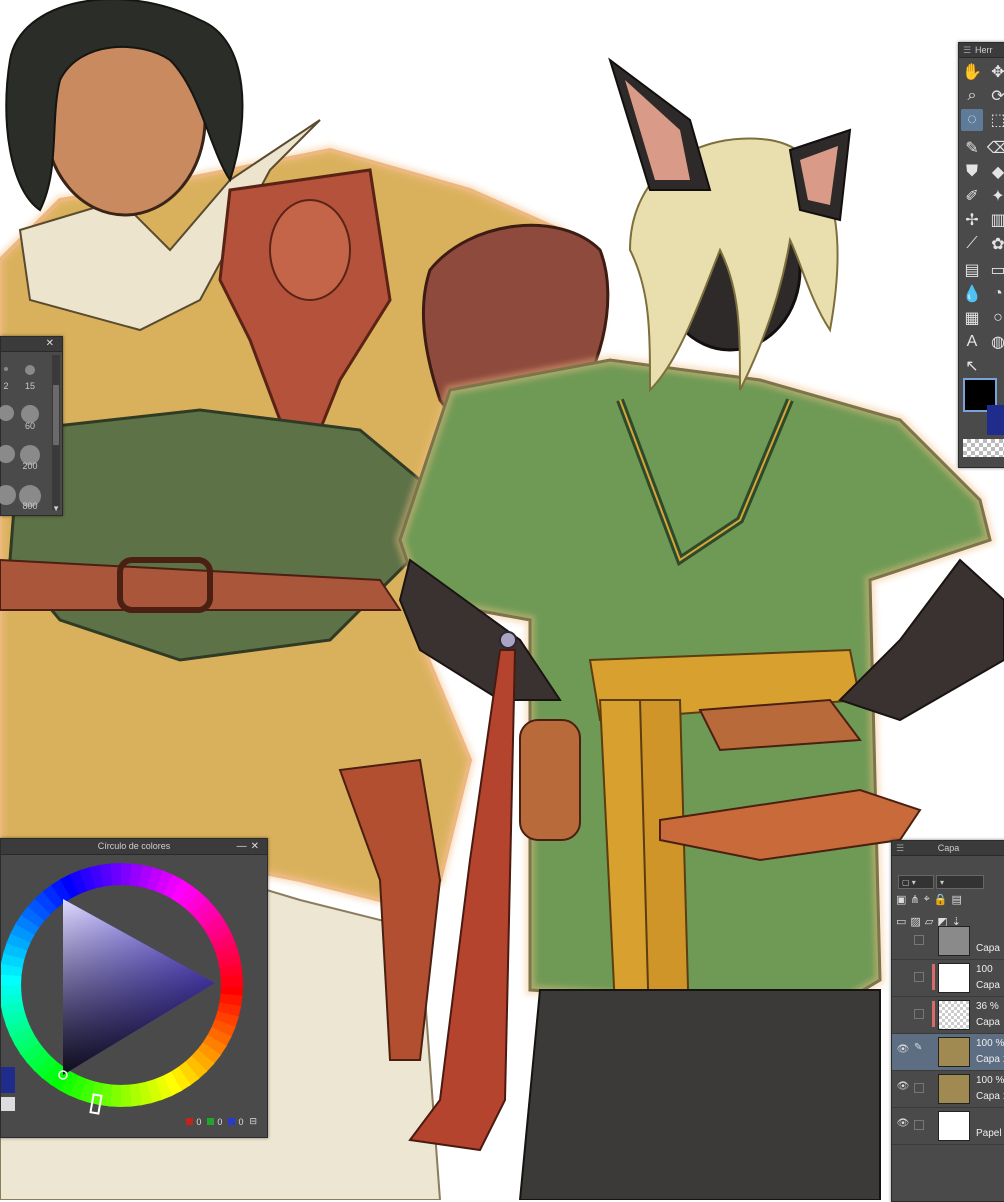  I want to click on sub-color-preview, so click(8, 1080).